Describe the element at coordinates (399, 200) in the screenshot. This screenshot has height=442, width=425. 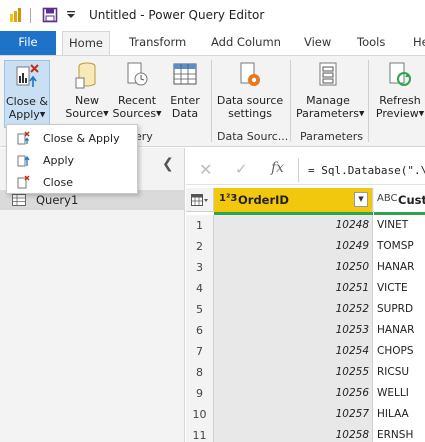
I see `column-header-customerid: ABC Custo` at that location.